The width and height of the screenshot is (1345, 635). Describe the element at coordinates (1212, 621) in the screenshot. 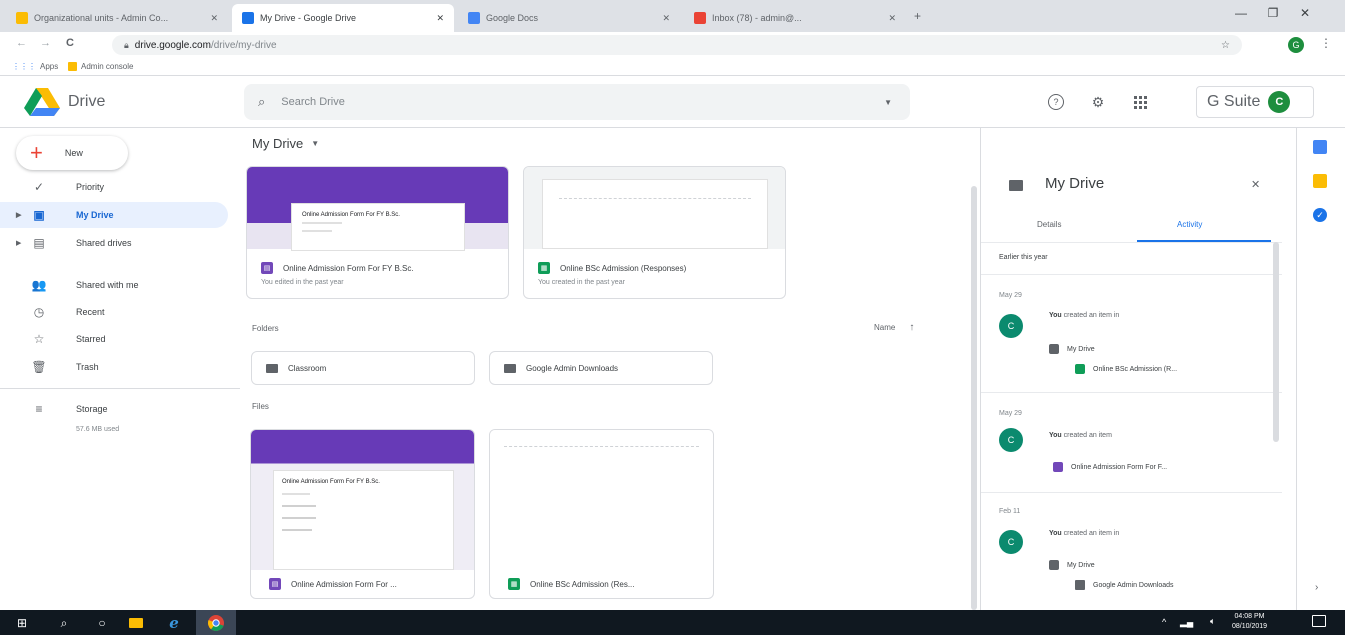

I see `volume-icon: 🔈︎` at that location.